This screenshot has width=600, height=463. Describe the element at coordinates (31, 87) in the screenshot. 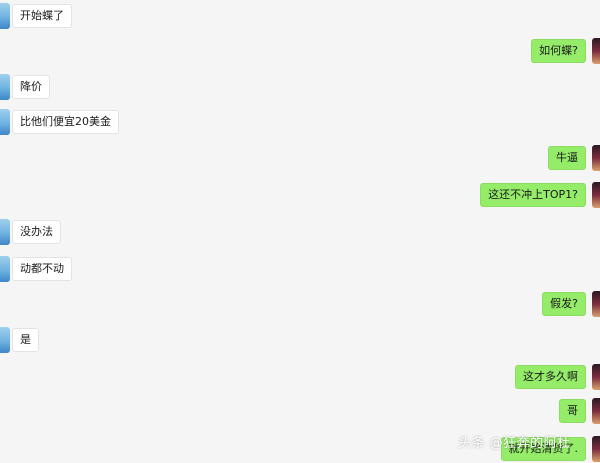

I see `message-bubble: 降价` at that location.